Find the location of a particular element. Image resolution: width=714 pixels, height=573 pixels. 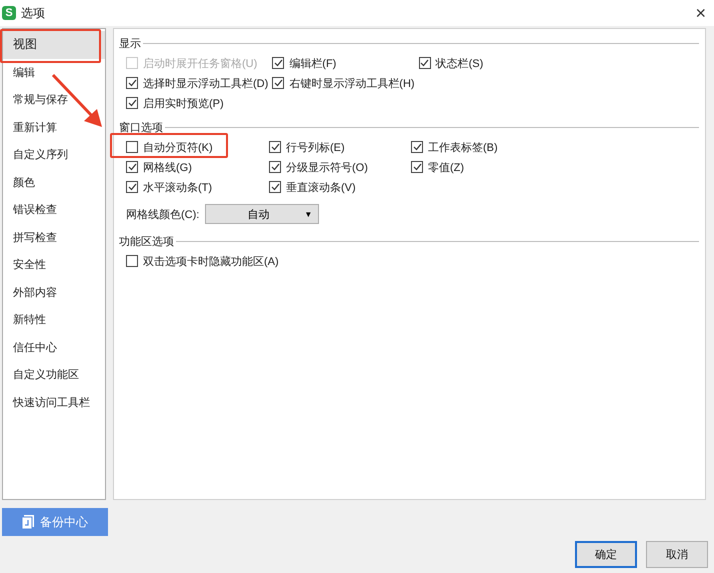

sidebar-item: 信任中心 is located at coordinates (54, 347).